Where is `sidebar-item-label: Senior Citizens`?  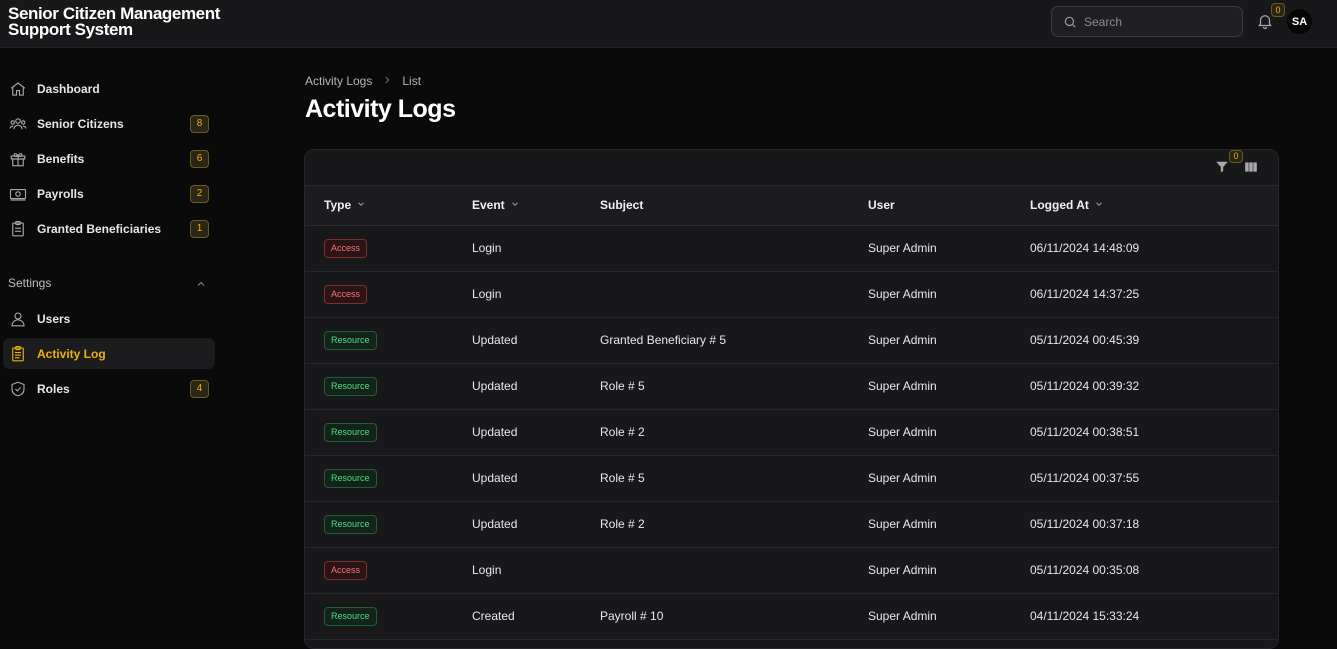
sidebar-item-label: Senior Citizens is located at coordinates (80, 123).